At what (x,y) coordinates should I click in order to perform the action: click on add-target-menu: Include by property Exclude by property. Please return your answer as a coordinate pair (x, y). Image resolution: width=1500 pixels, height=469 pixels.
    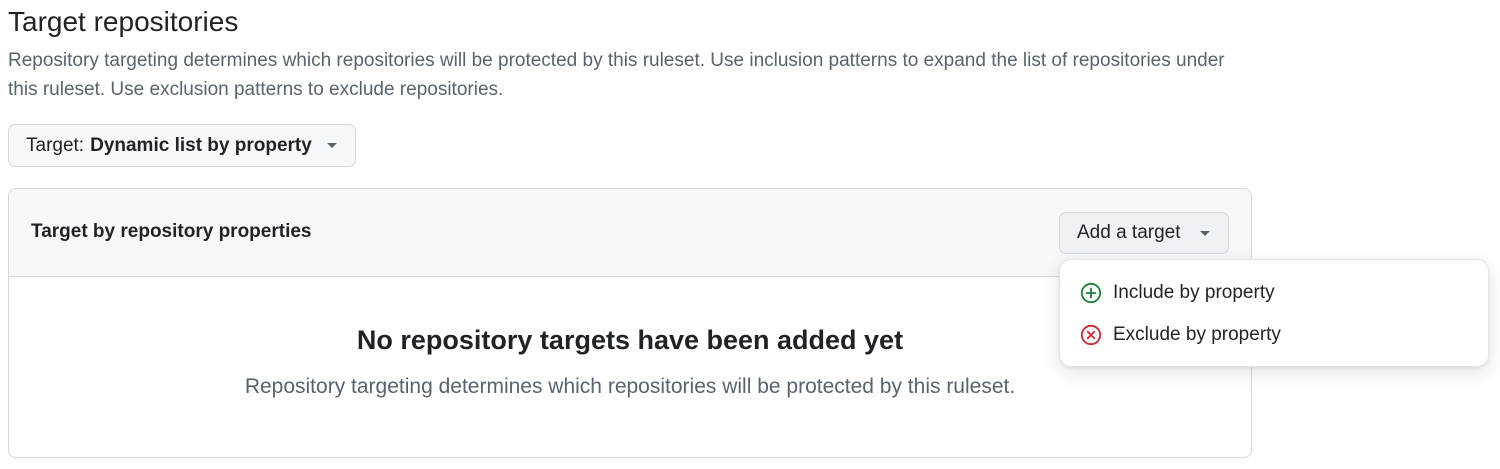
    Looking at the image, I should click on (1274, 313).